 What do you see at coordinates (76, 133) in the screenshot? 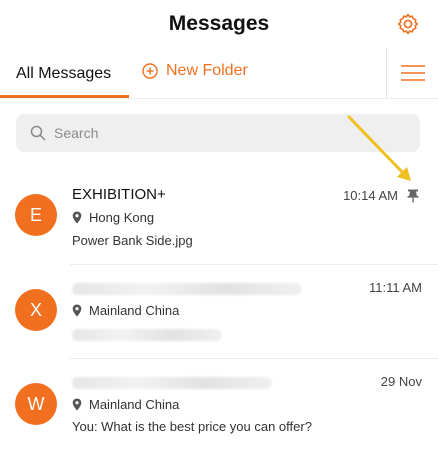
I see `search-placeholder: Search` at bounding box center [76, 133].